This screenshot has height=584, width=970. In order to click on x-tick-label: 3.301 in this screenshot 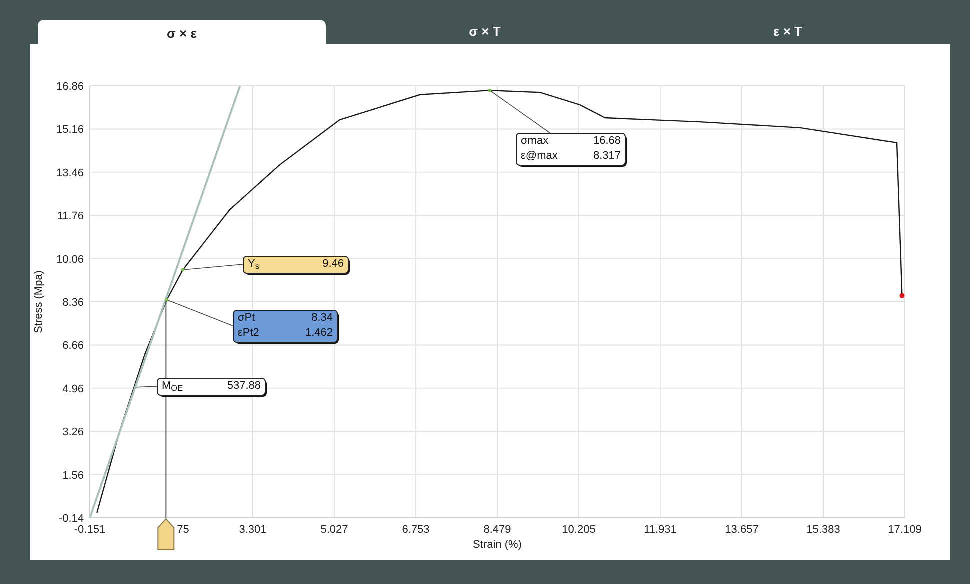, I will do `click(253, 530)`.